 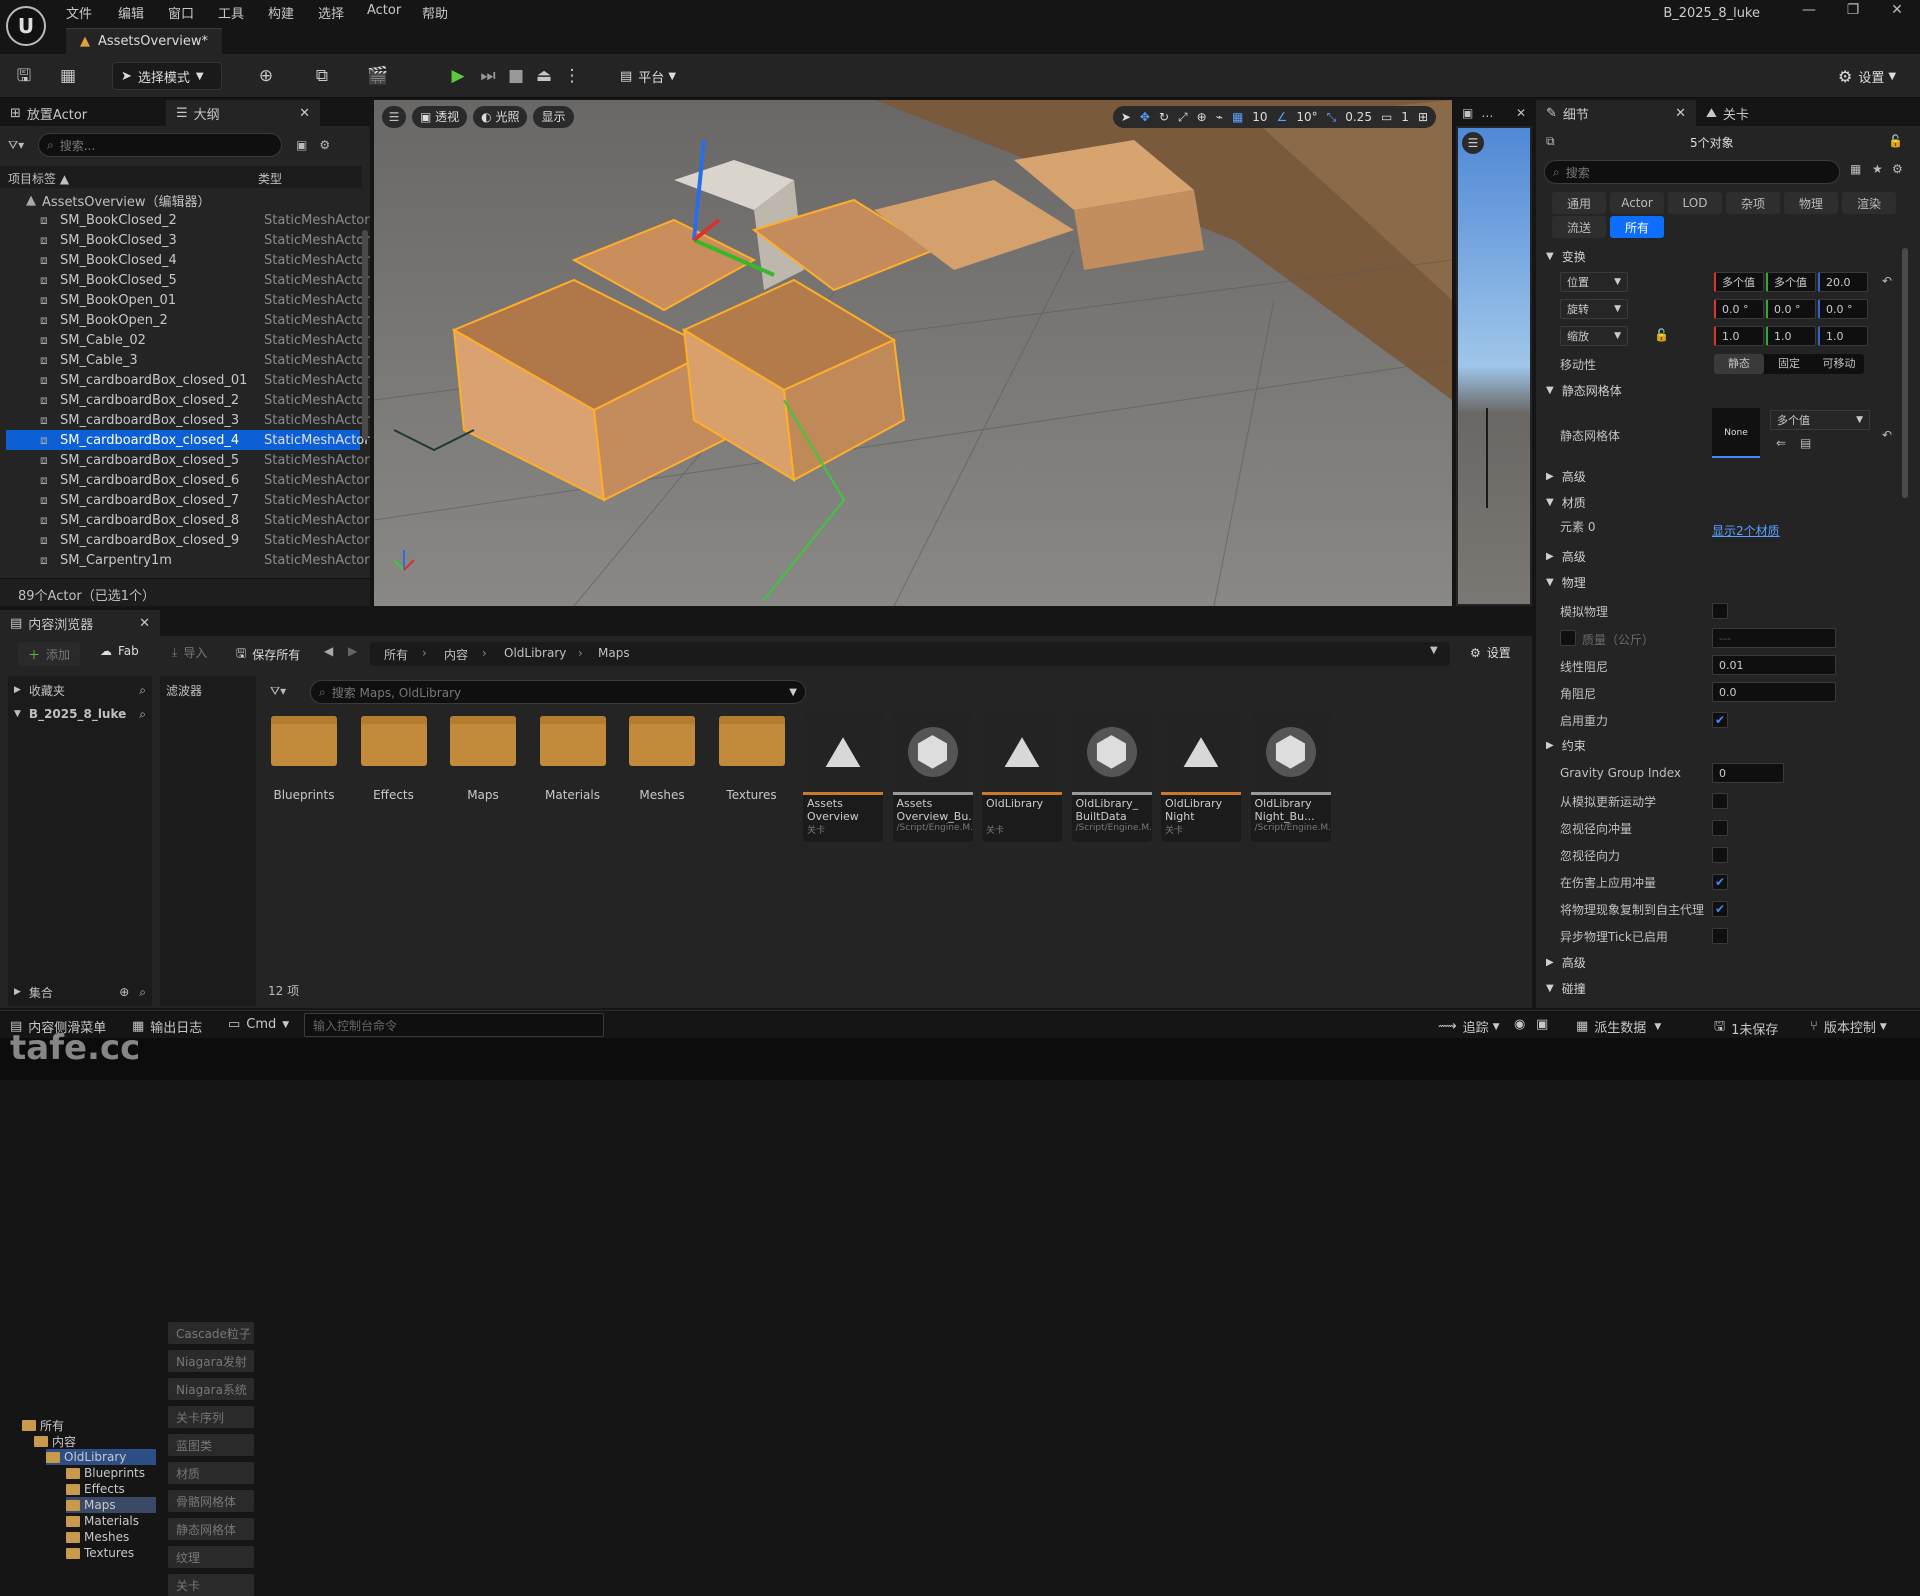 What do you see at coordinates (1022, 777) in the screenshot?
I see `asset-tile: ⛰ OldLibrary 关卡` at bounding box center [1022, 777].